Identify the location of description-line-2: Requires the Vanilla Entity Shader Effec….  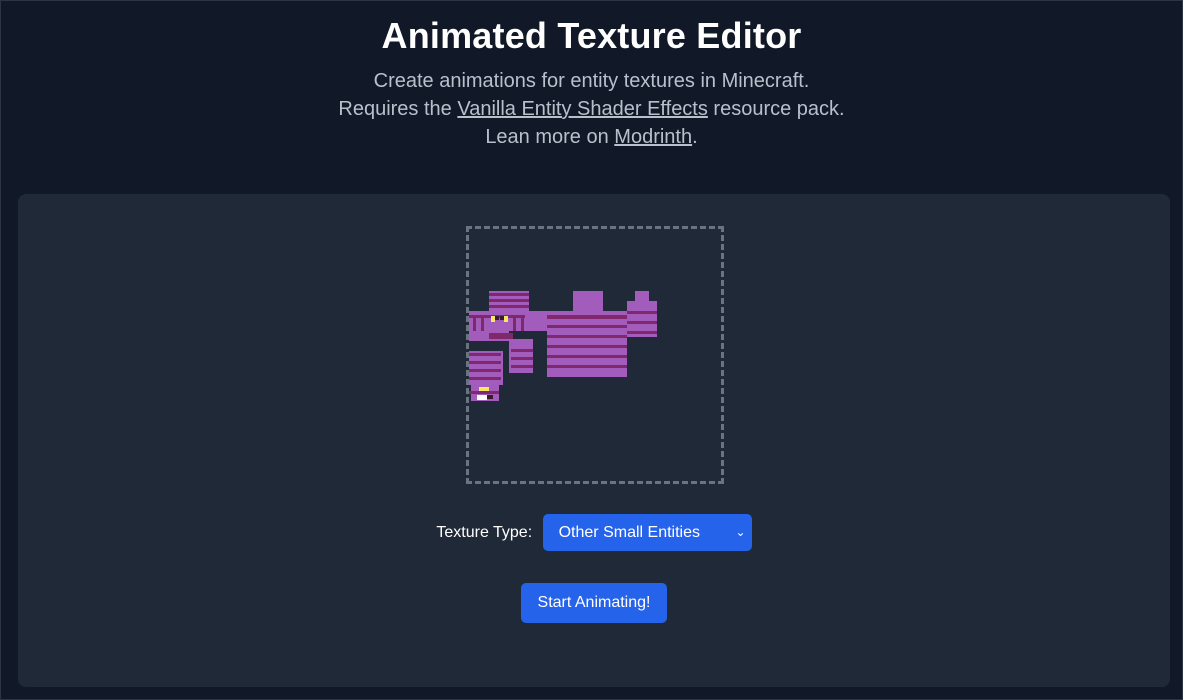
(591, 109).